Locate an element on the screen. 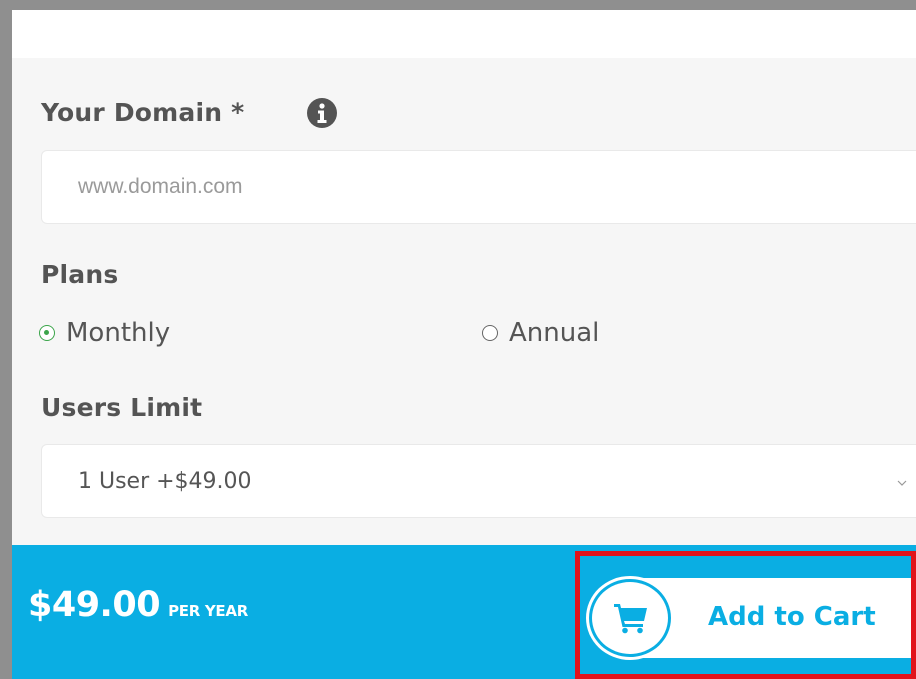 Image resolution: width=916 pixels, height=679 pixels. plan-option-annual: Annual is located at coordinates (540, 333).